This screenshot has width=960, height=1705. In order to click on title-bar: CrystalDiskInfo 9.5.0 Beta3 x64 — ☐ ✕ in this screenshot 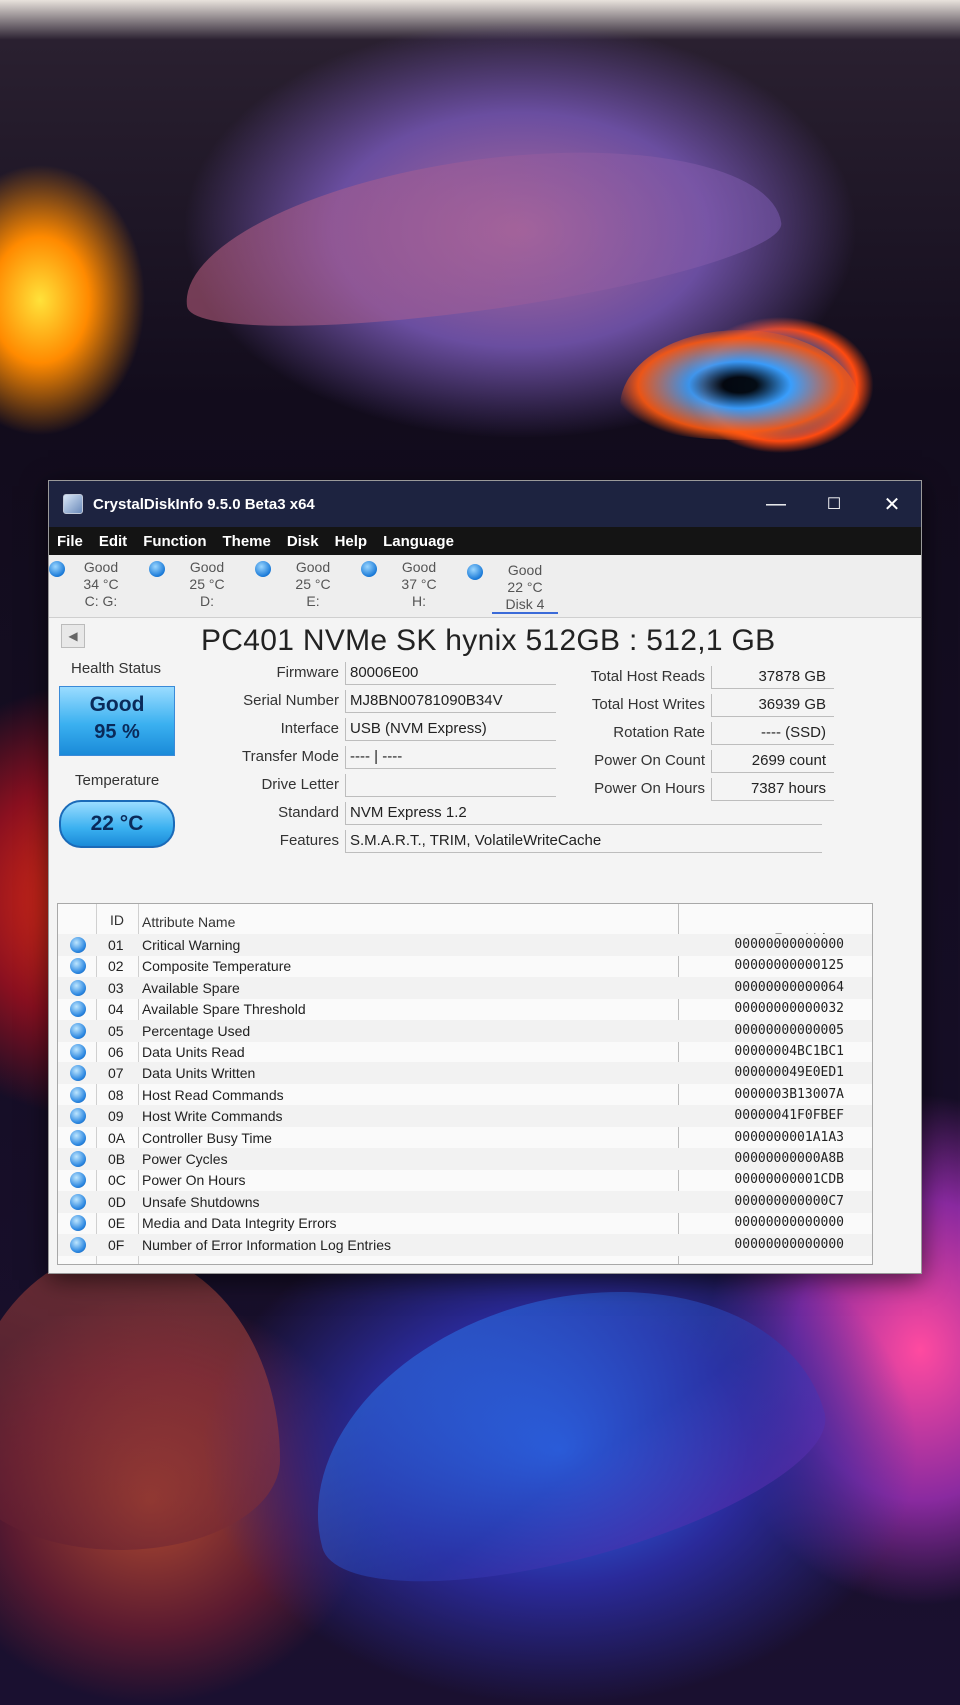, I will do `click(485, 504)`.